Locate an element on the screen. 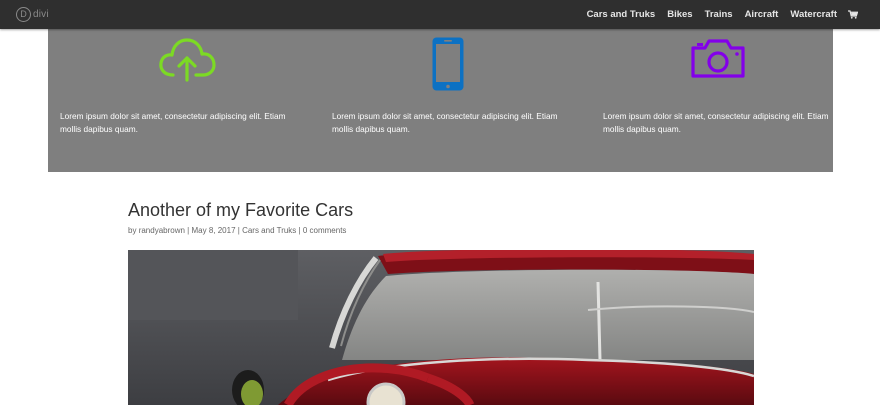 This screenshot has height=405, width=880. nav-item-cars-and-truks: Cars and Truks is located at coordinates (621, 14).